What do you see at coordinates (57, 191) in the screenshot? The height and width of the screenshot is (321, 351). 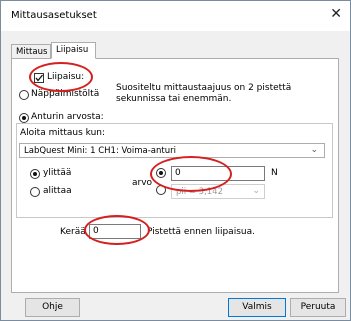 I see `below-label: alittaa` at bounding box center [57, 191].